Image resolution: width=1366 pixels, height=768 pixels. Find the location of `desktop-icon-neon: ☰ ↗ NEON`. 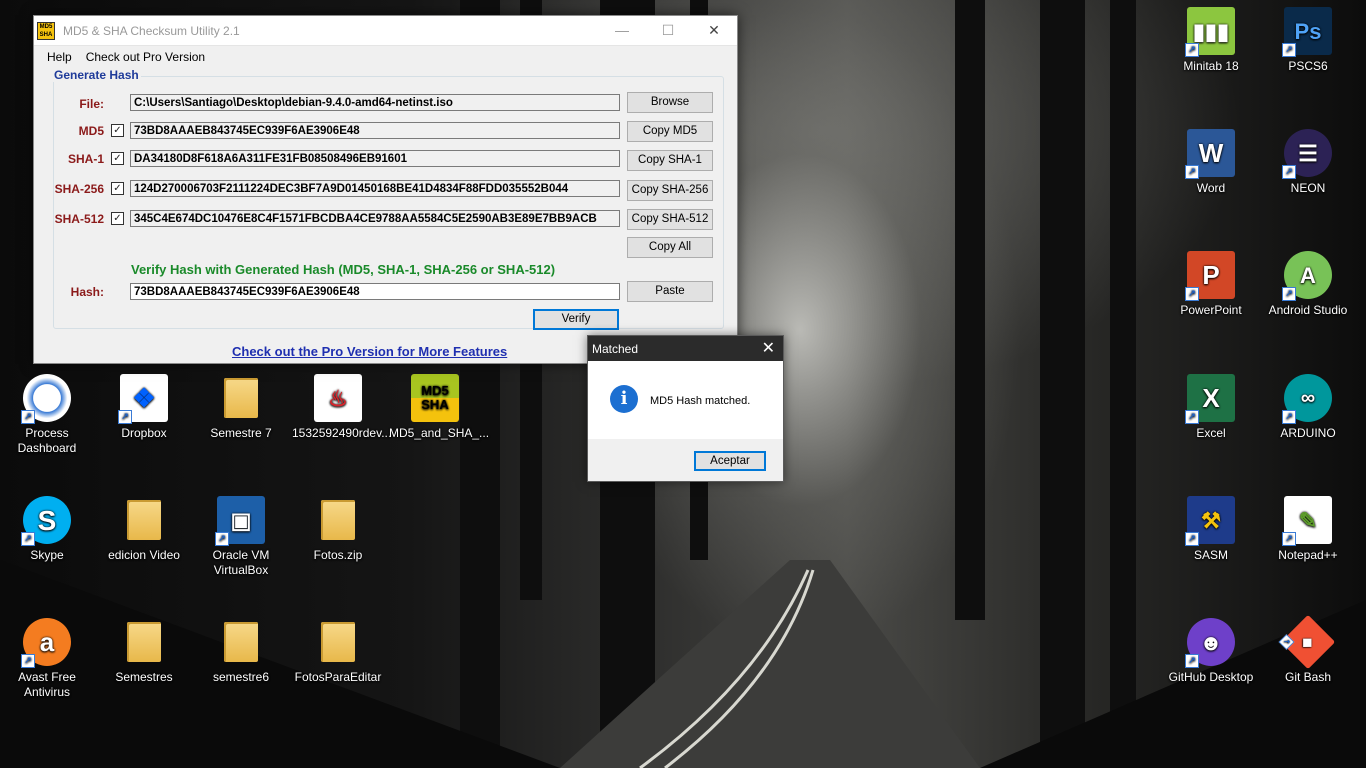

desktop-icon-neon: ☰ ↗ NEON is located at coordinates (1308, 162).